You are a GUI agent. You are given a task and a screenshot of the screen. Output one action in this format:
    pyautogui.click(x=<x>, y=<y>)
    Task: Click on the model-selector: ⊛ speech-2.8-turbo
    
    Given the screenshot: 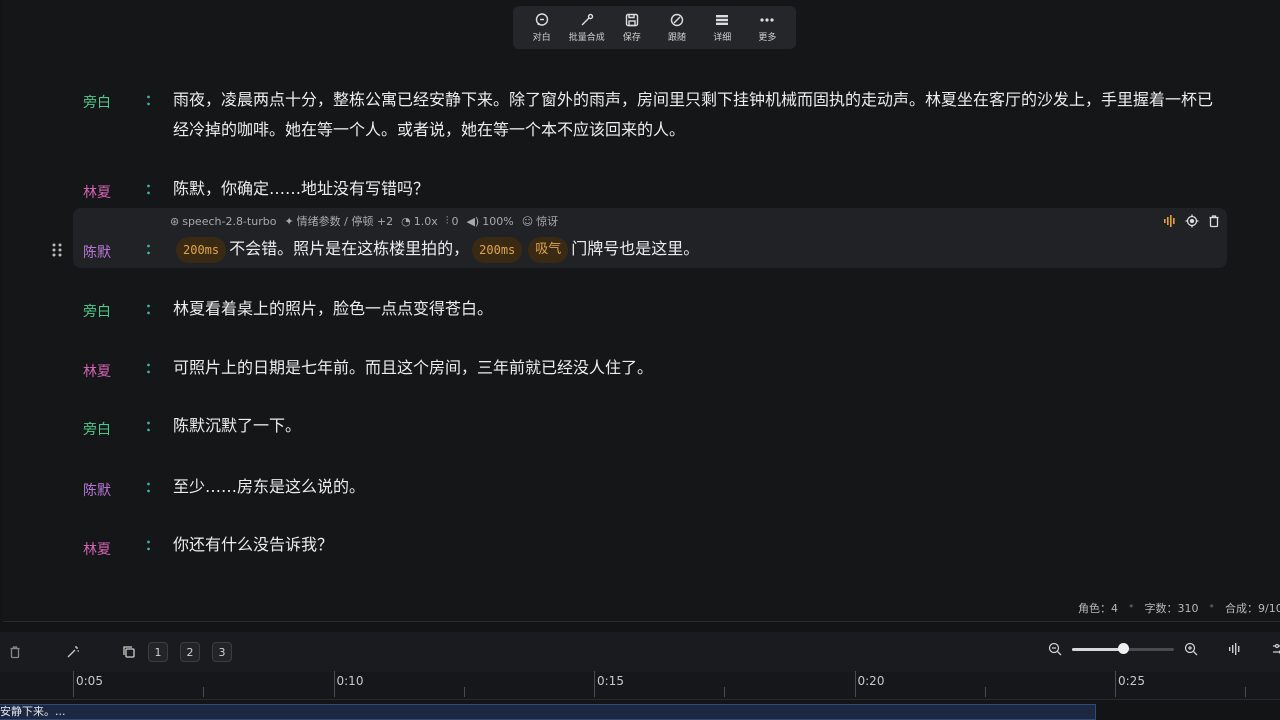 What is the action you would take?
    pyautogui.click(x=223, y=221)
    